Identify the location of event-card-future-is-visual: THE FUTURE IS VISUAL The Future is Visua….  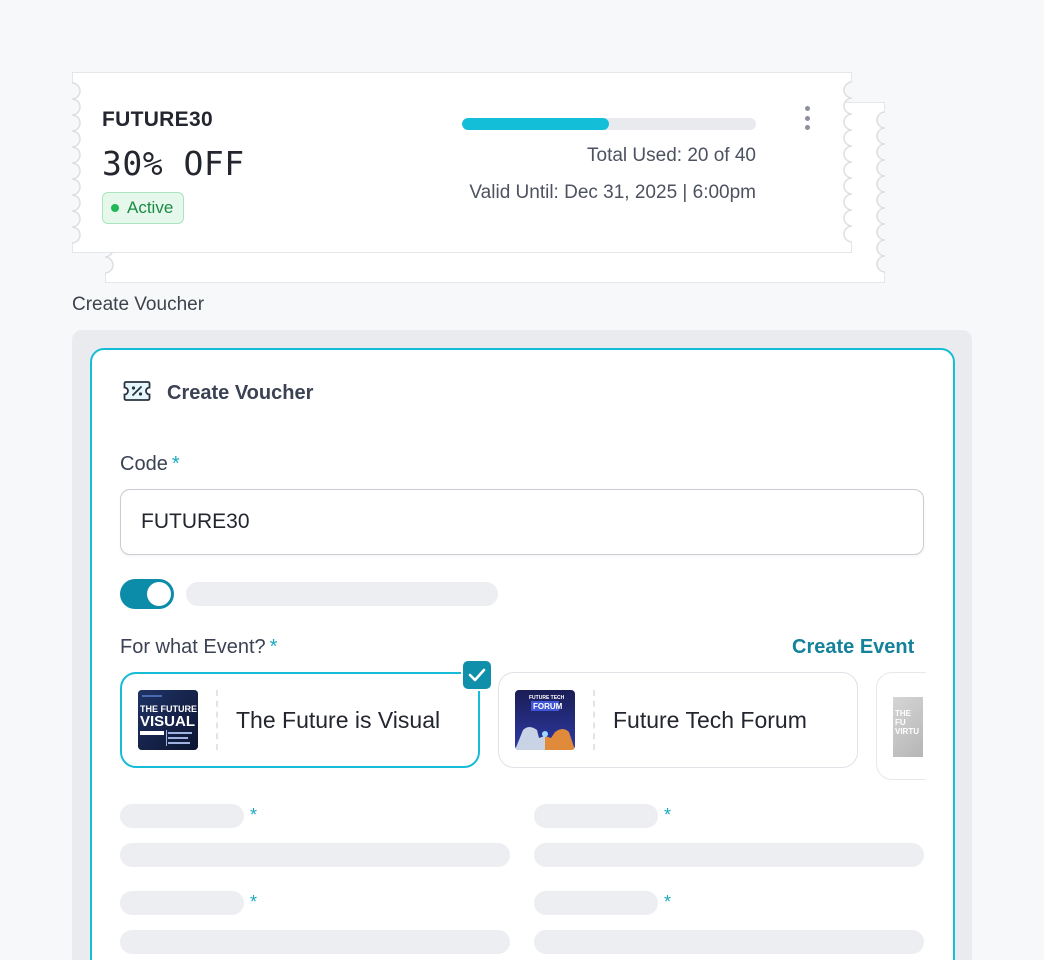
(300, 720).